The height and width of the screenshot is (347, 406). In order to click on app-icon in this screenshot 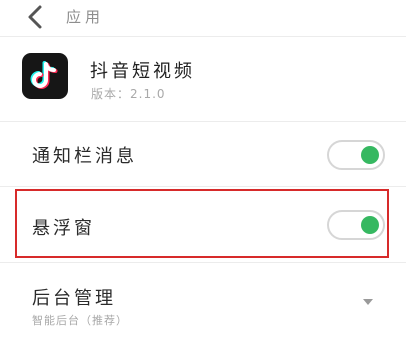, I will do `click(45, 76)`.